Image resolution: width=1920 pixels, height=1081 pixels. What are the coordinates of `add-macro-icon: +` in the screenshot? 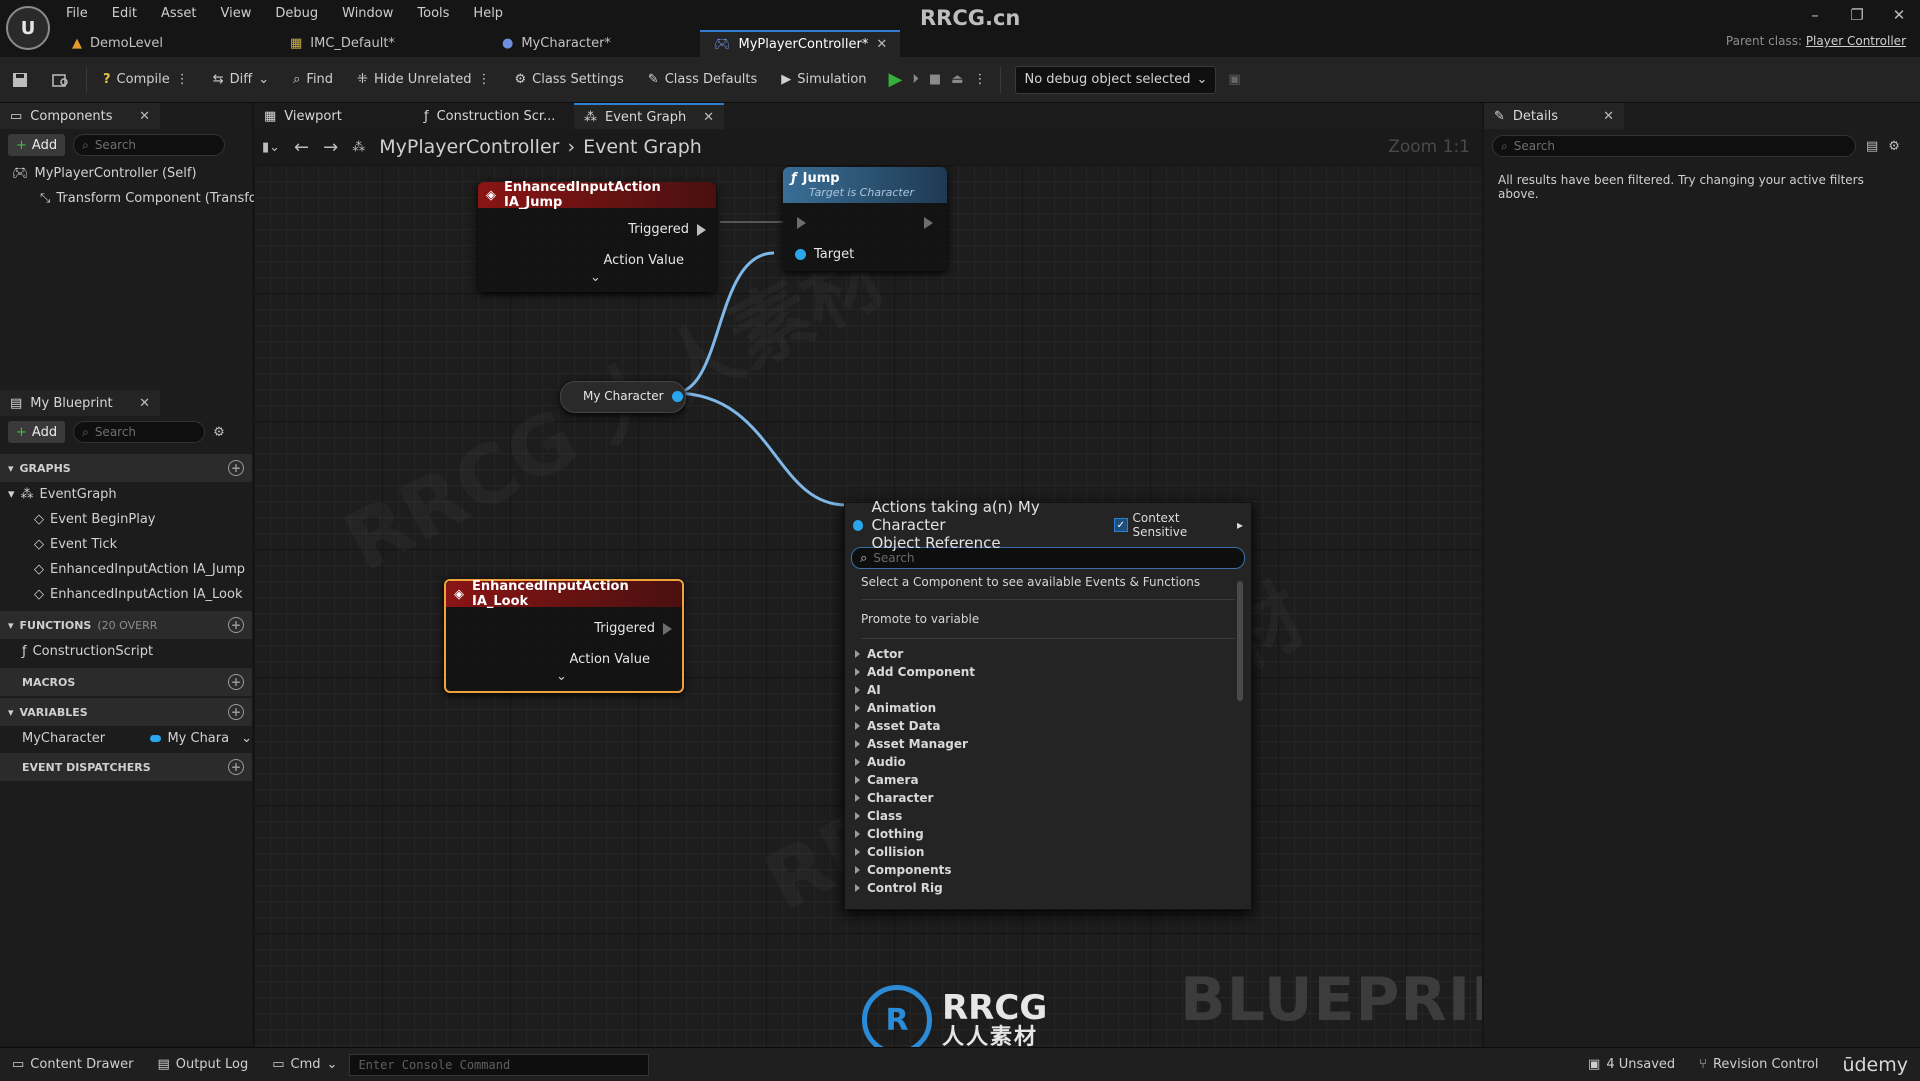 It's located at (236, 682).